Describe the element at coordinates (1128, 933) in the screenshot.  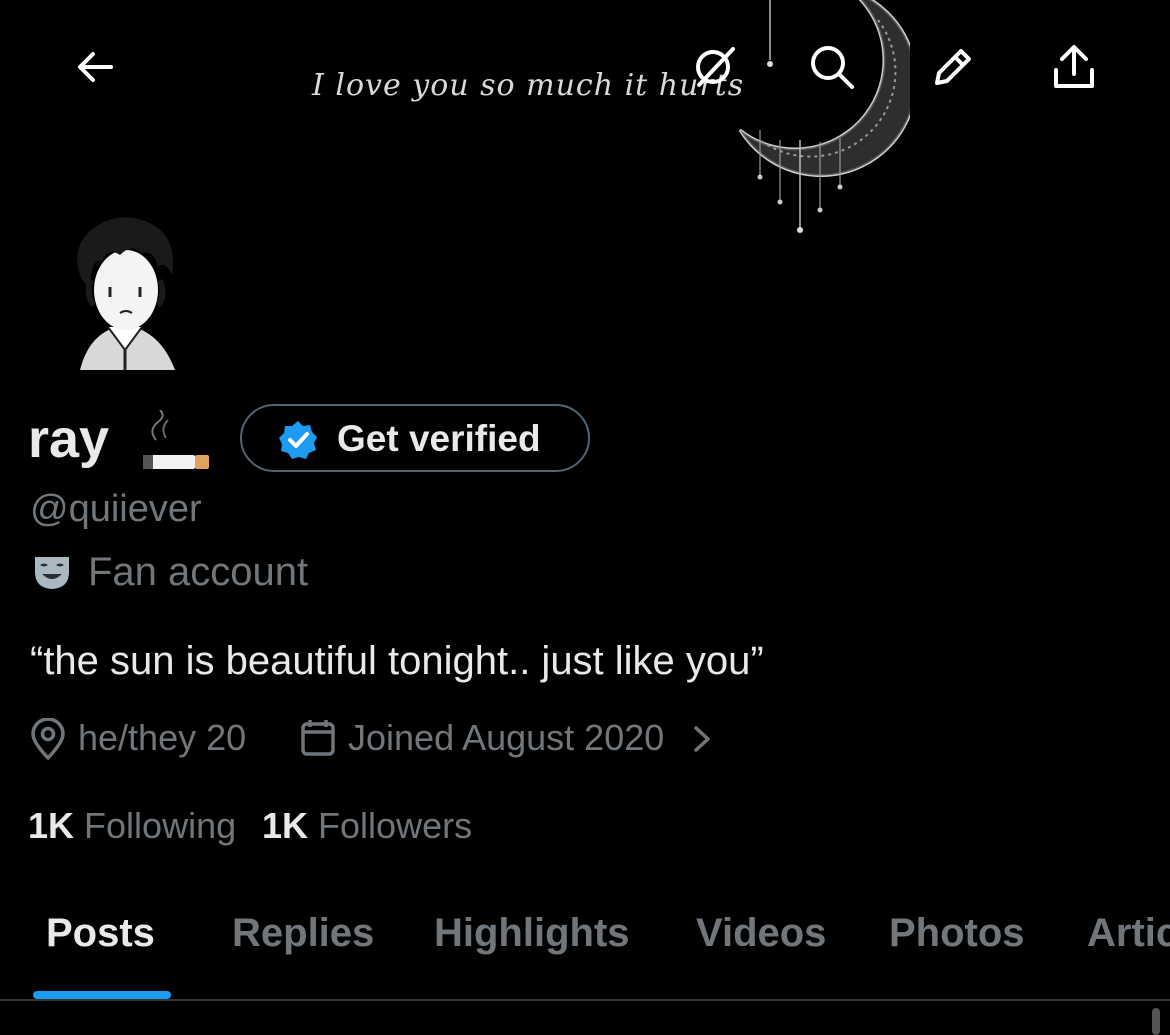
I see `tab-articles: Artic` at that location.